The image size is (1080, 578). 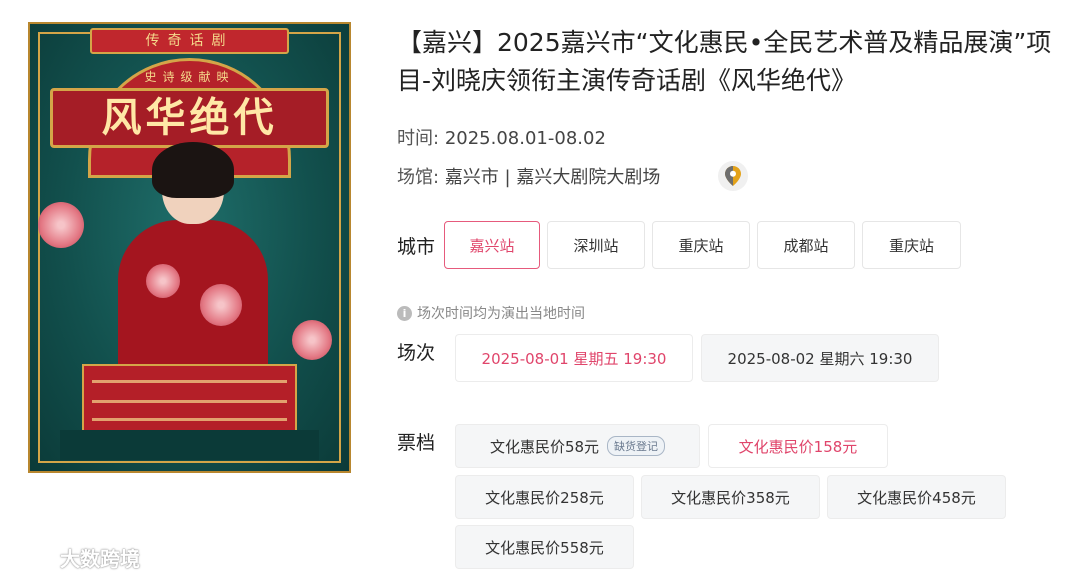 I want to click on city-option: 成都站, so click(x=806, y=245).